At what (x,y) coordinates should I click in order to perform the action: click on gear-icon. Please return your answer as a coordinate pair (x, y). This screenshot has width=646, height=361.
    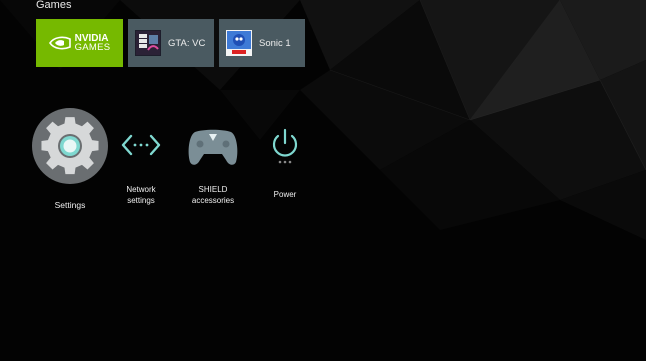
    Looking at the image, I should click on (70, 146).